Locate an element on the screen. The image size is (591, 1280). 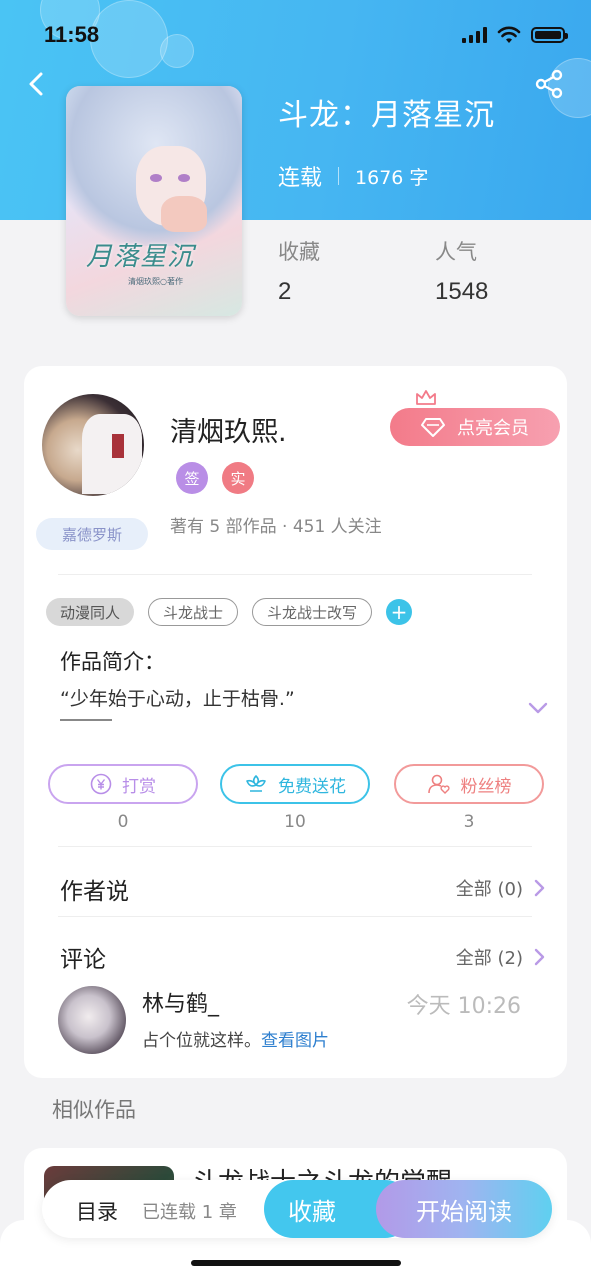
toc-button: 目录 is located at coordinates (97, 1211).